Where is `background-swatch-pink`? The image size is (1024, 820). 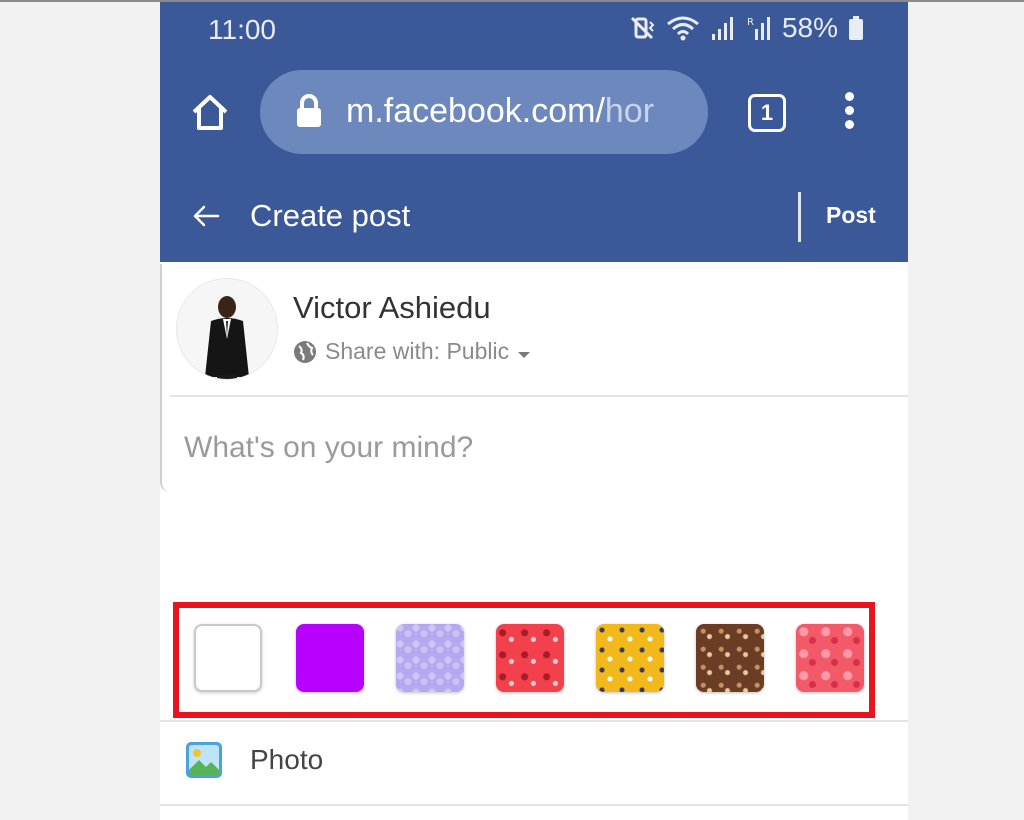
background-swatch-pink is located at coordinates (830, 658).